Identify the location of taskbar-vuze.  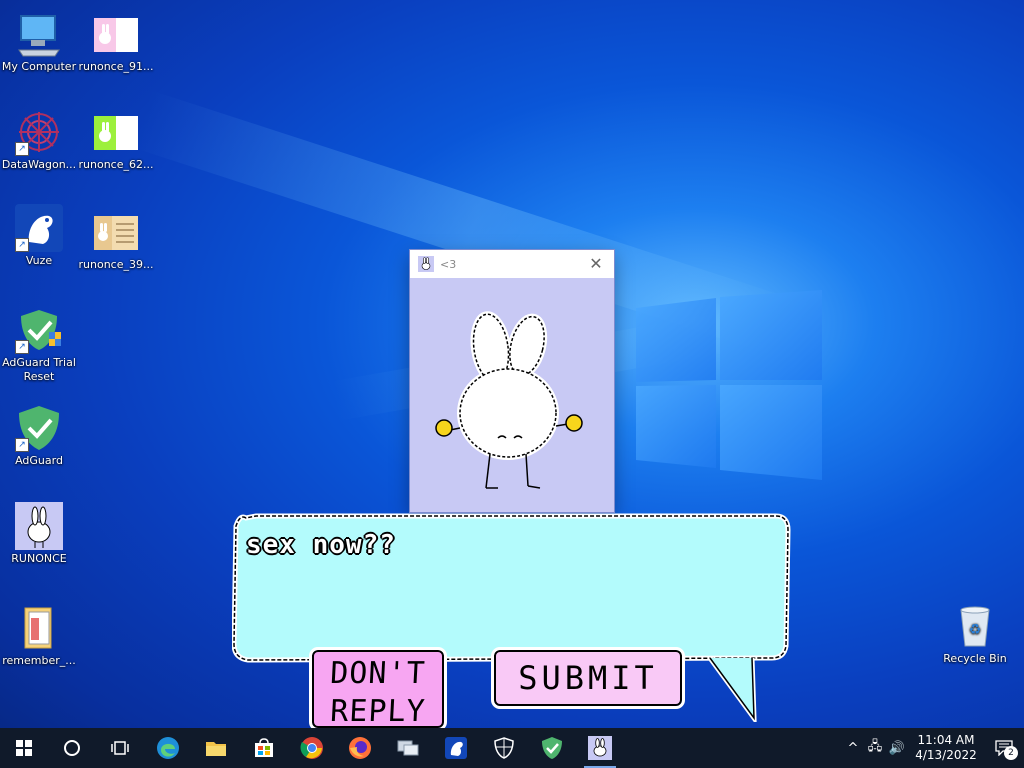
(456, 748).